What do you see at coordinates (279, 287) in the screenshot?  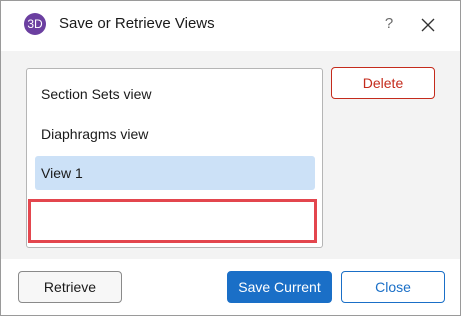 I see `save-current-button: Save Current` at bounding box center [279, 287].